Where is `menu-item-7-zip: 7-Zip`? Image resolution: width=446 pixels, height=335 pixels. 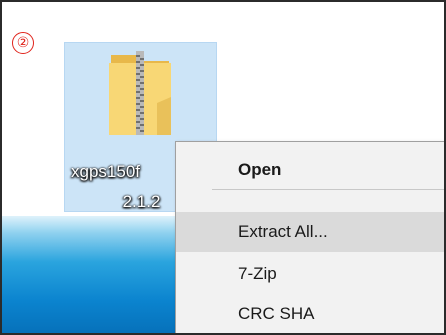 menu-item-7-zip: 7-Zip is located at coordinates (310, 274).